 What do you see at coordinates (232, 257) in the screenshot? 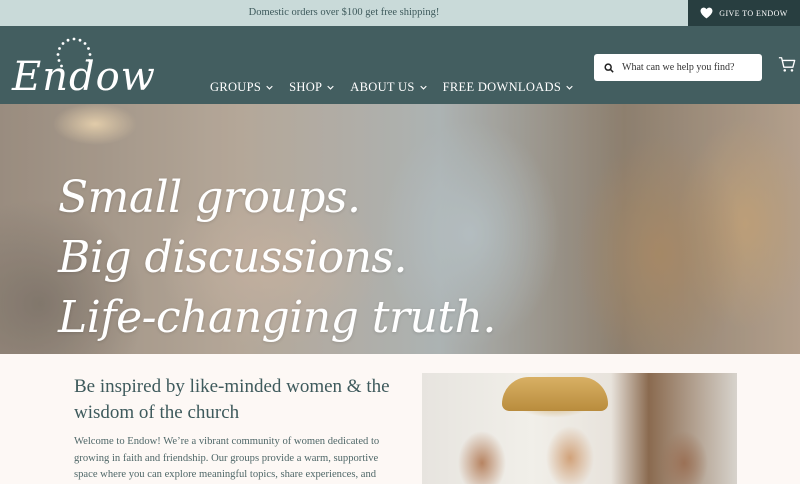
I see `hero-line: Big discussions.` at bounding box center [232, 257].